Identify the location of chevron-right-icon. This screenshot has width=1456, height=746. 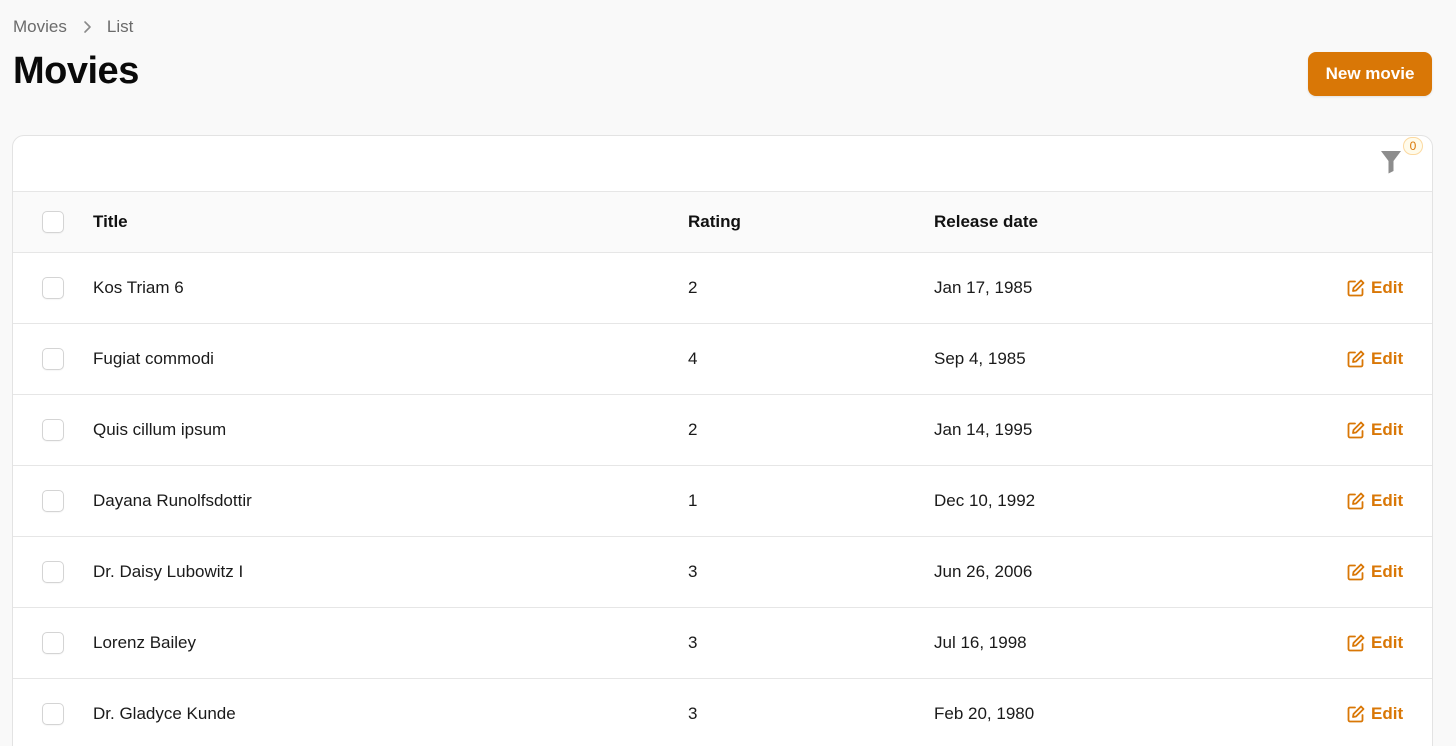
(87, 27).